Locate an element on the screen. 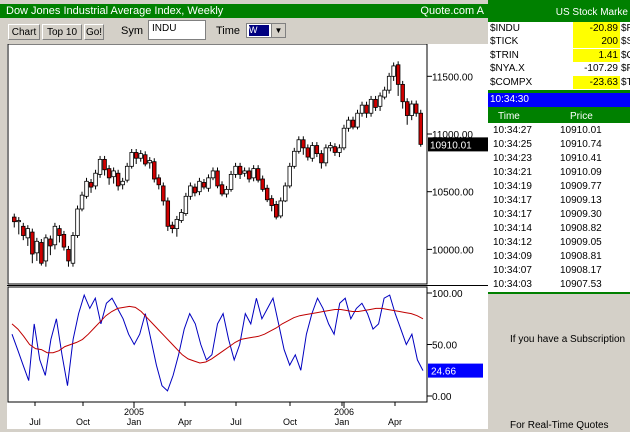 The height and width of the screenshot is (432, 630). tick-price: 10909.30 is located at coordinates (581, 214).